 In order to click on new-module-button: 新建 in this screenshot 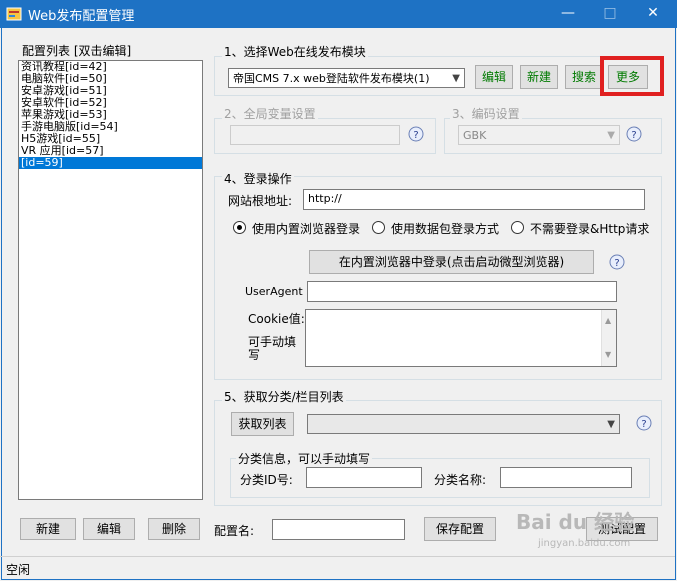, I will do `click(539, 77)`.